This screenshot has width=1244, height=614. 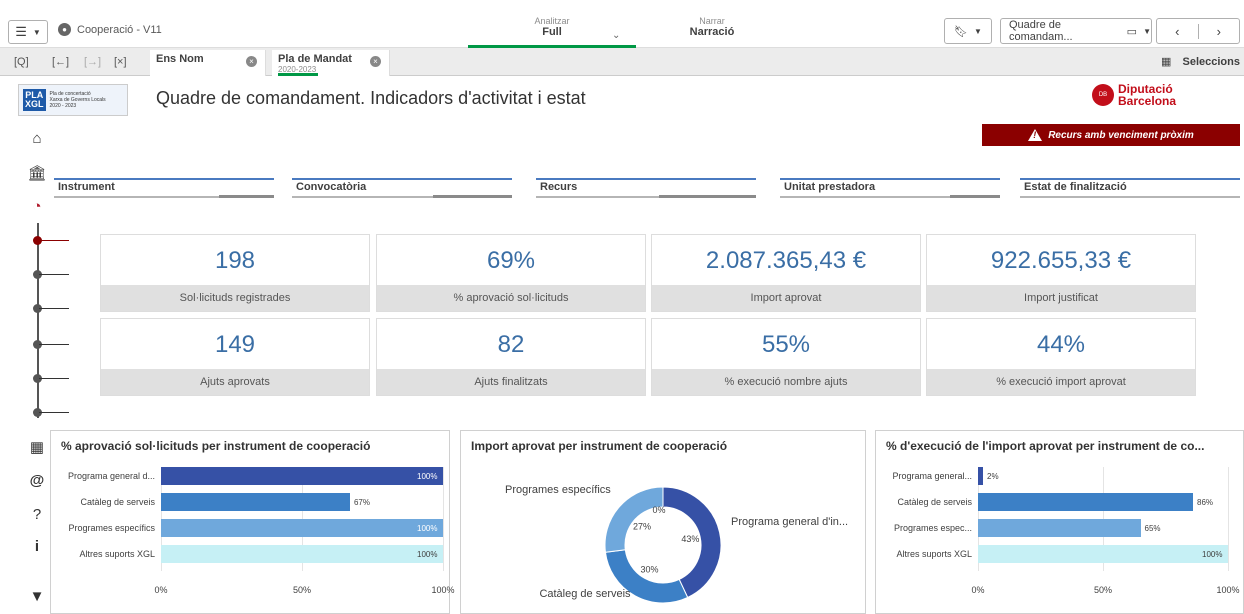 I want to click on kpi-card: 2.087.365,43 € Import aprovat, so click(x=786, y=273).